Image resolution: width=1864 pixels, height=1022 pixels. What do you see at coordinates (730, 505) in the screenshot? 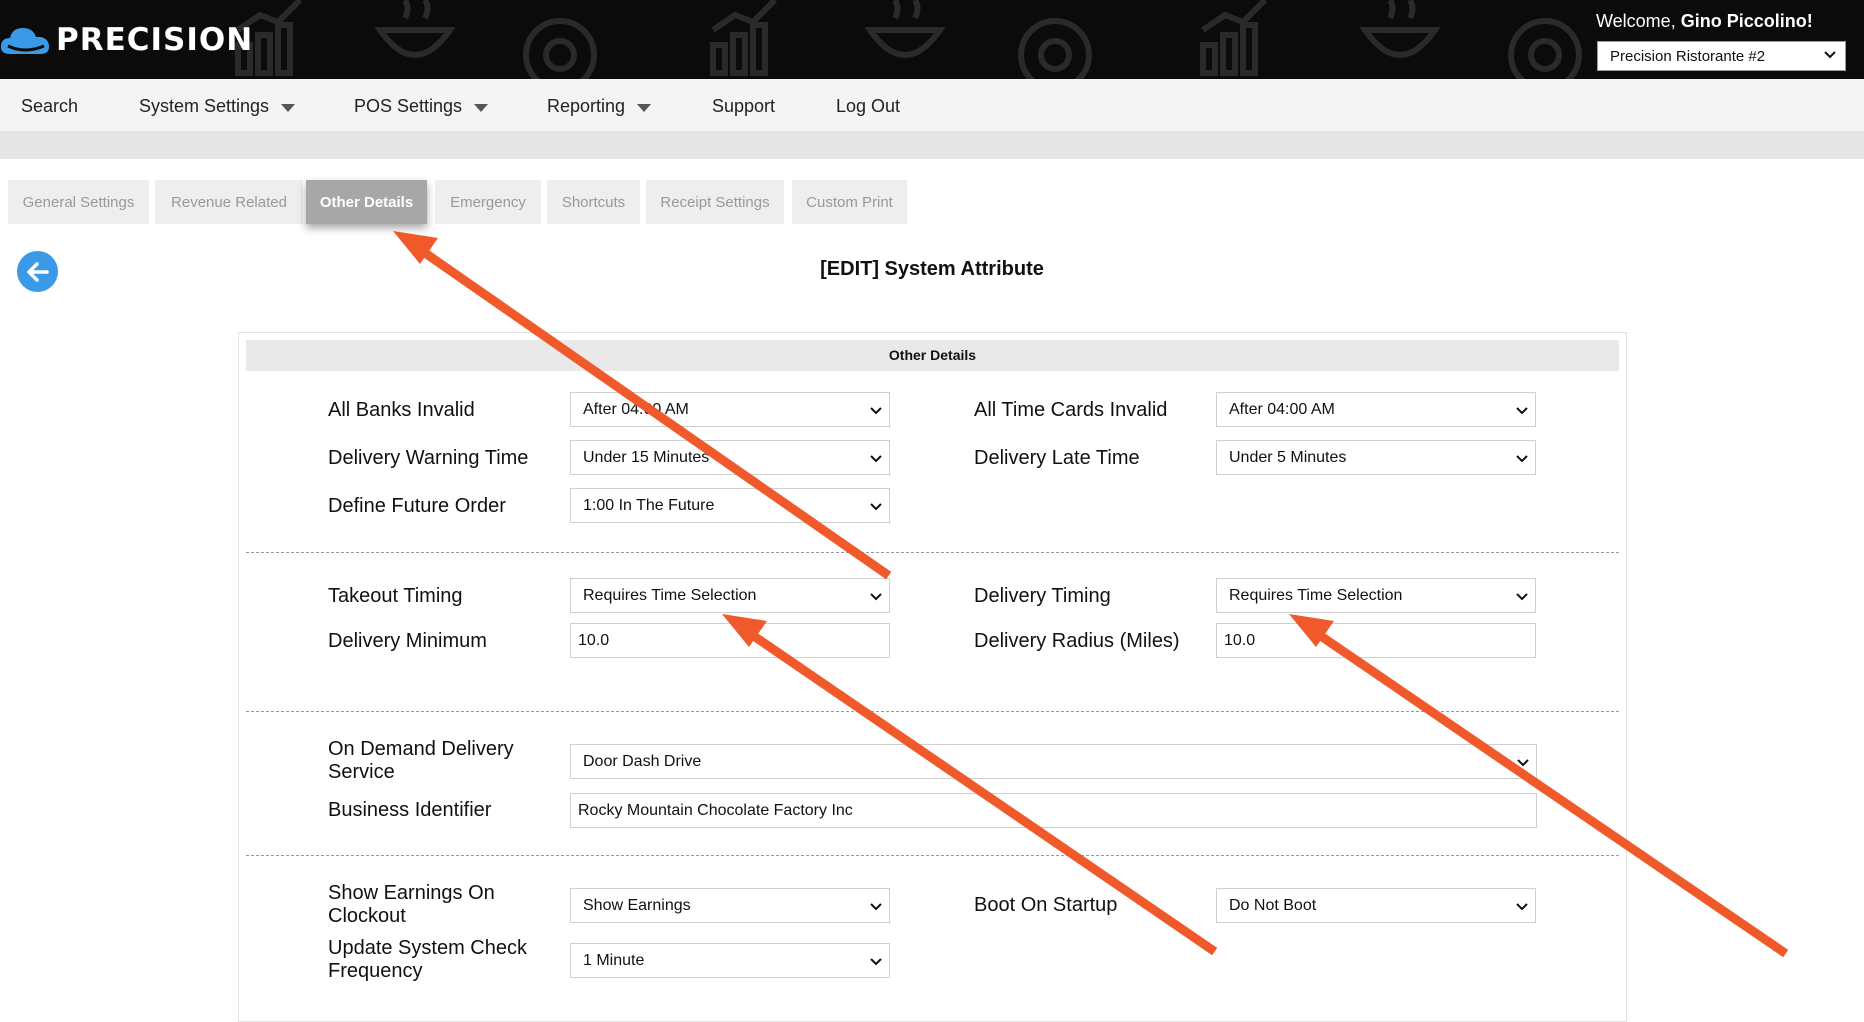
I see `define-future-order-select: 1:00 In The Future` at bounding box center [730, 505].